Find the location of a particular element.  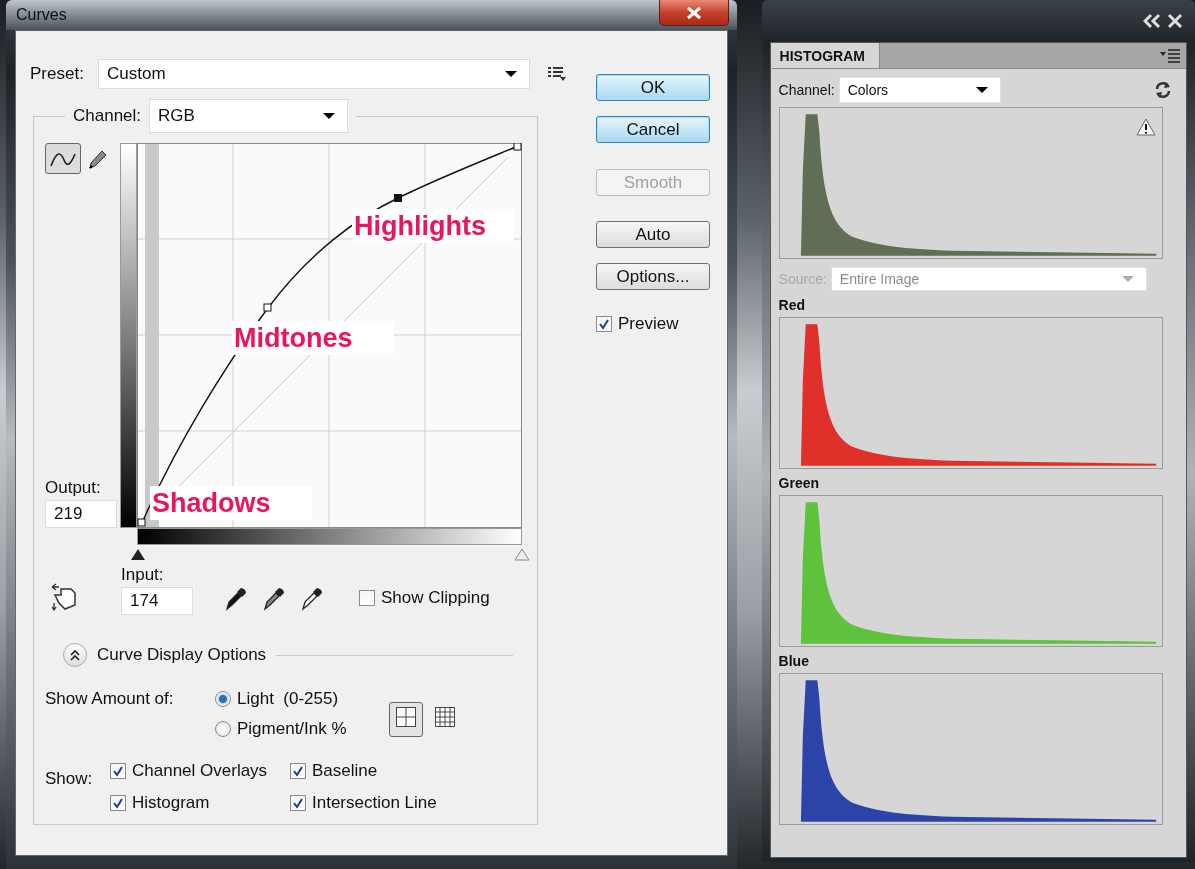

grid-button is located at coordinates (405, 719).